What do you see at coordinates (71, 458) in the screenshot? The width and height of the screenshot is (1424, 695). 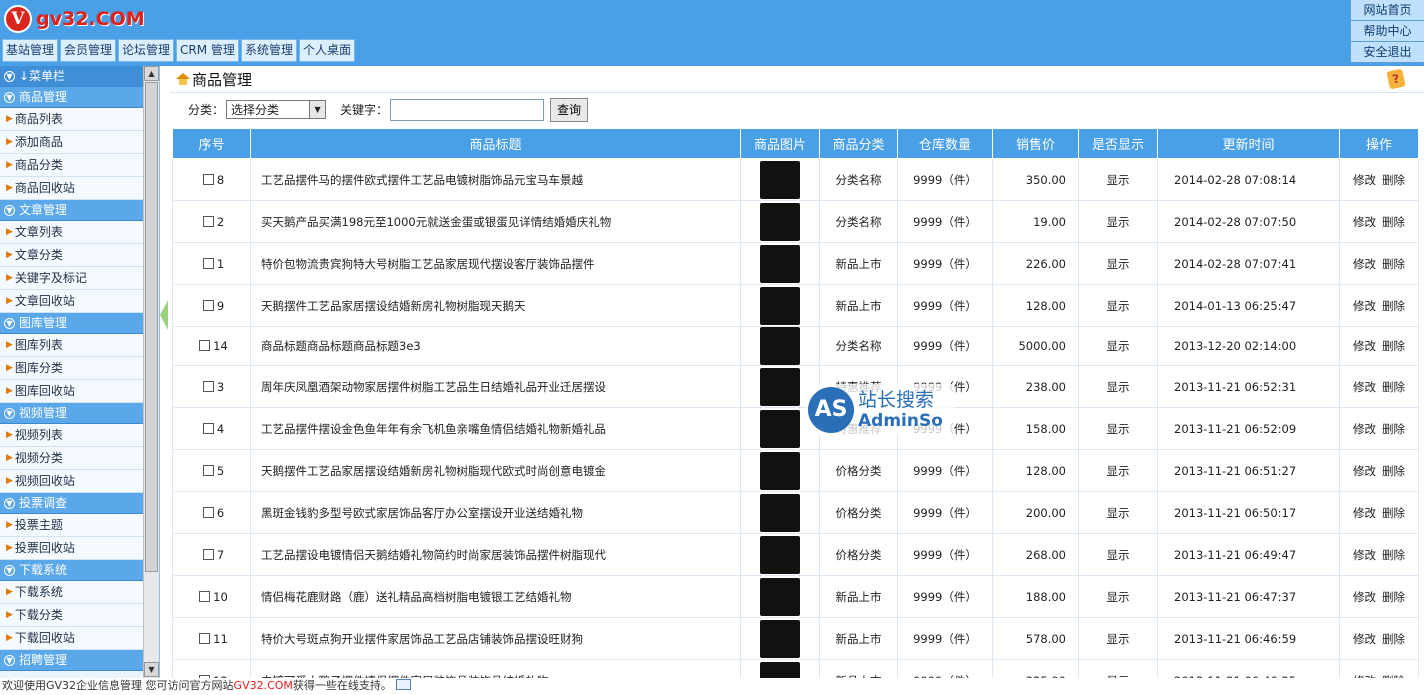 I see `sidebar-item: ▶ 视频分类` at bounding box center [71, 458].